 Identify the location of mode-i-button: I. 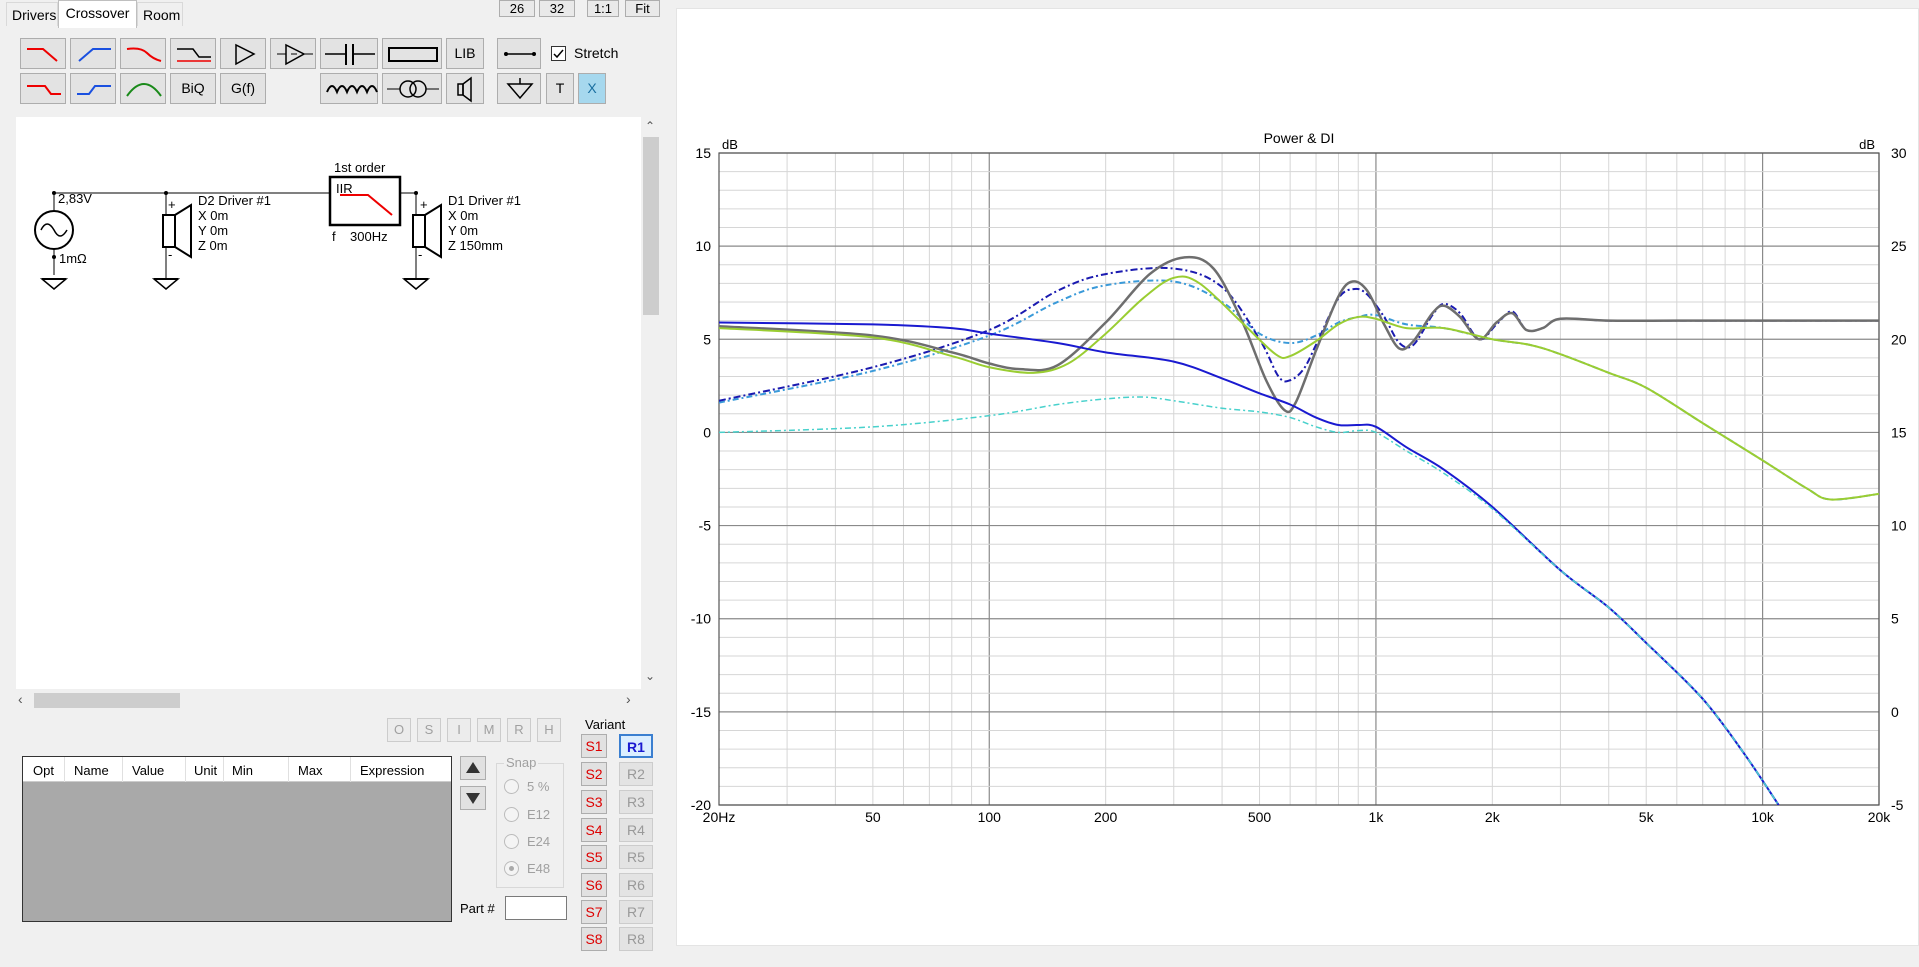
(459, 730).